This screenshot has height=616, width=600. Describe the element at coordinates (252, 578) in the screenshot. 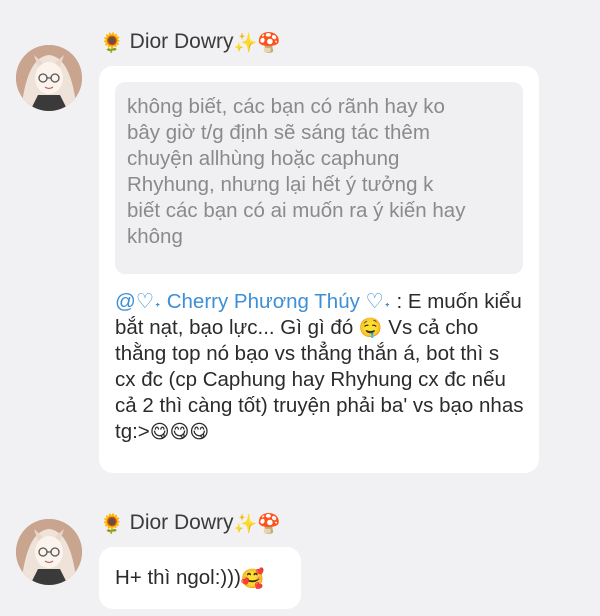

I see `smiling-hearts-emoji: 🥰` at that location.